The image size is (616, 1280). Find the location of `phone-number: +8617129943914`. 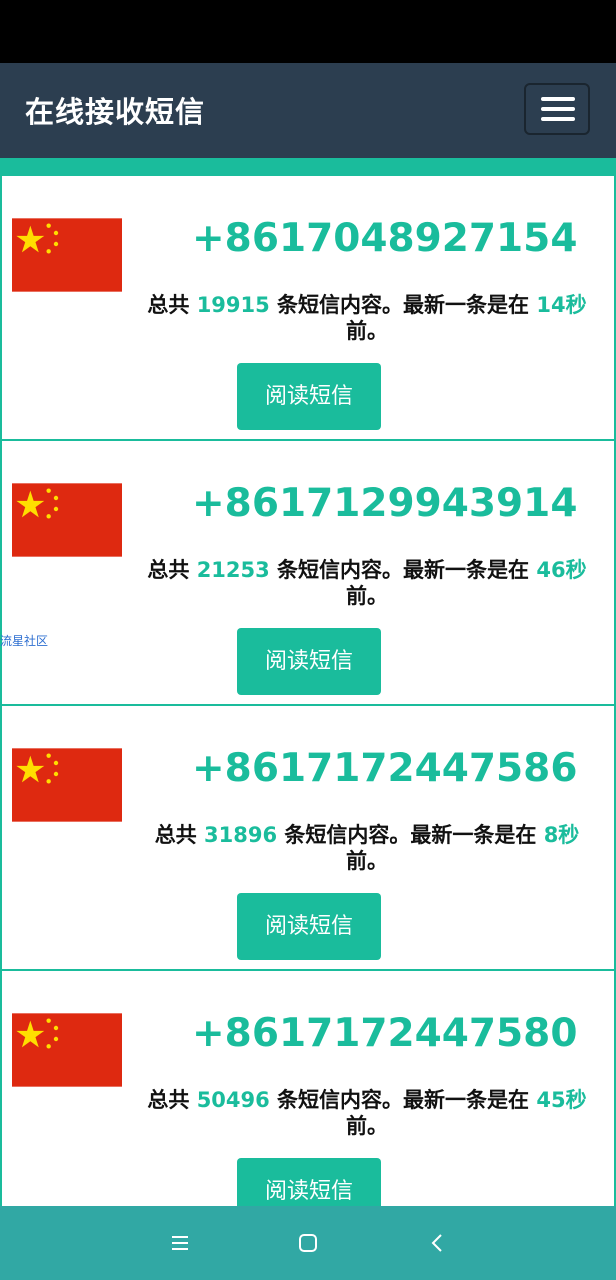

phone-number: +8617129943914 is located at coordinates (384, 503).